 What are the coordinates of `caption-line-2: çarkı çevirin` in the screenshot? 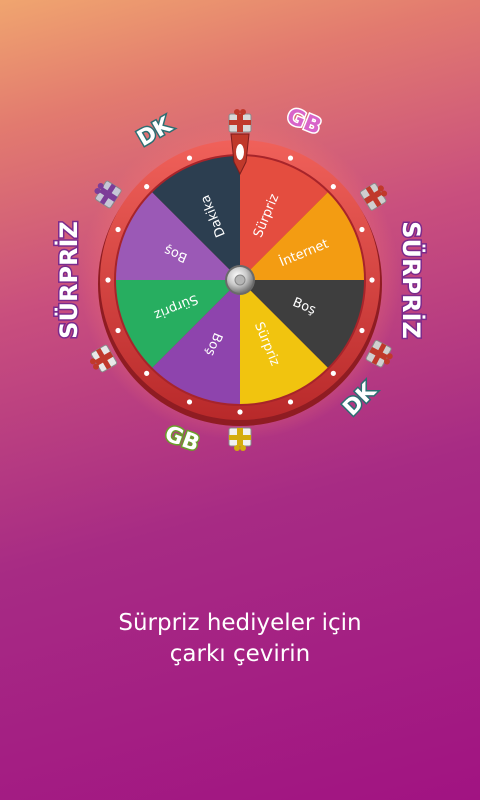 It's located at (240, 654).